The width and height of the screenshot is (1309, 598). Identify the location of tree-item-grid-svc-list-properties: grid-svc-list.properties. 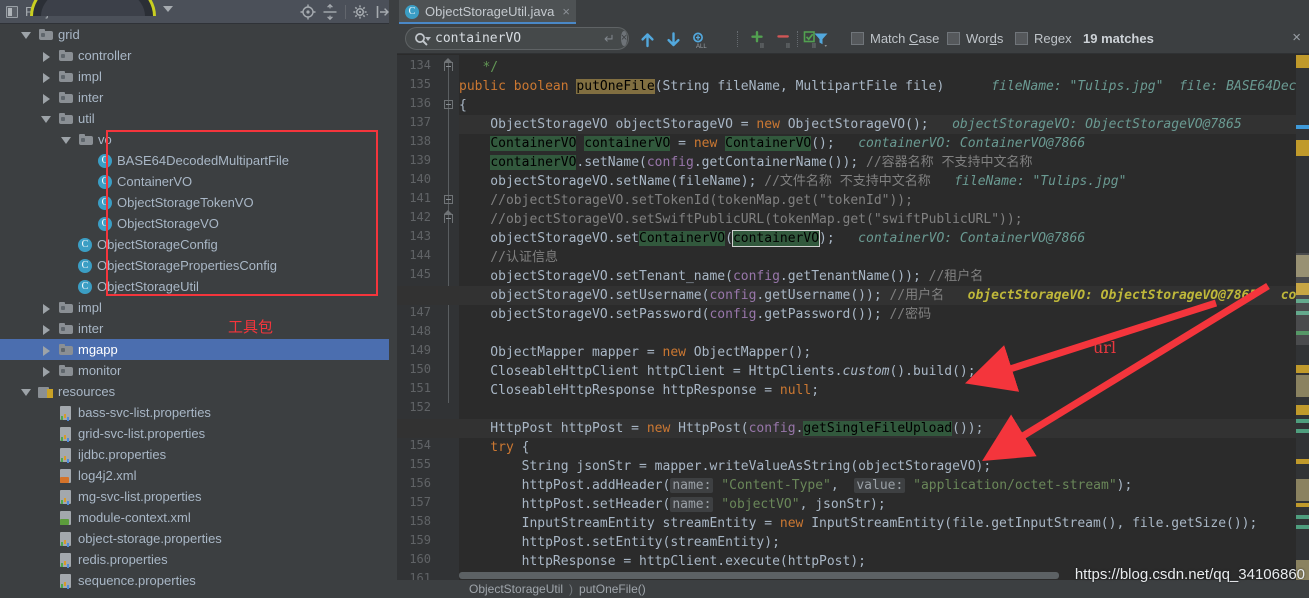
(194, 433).